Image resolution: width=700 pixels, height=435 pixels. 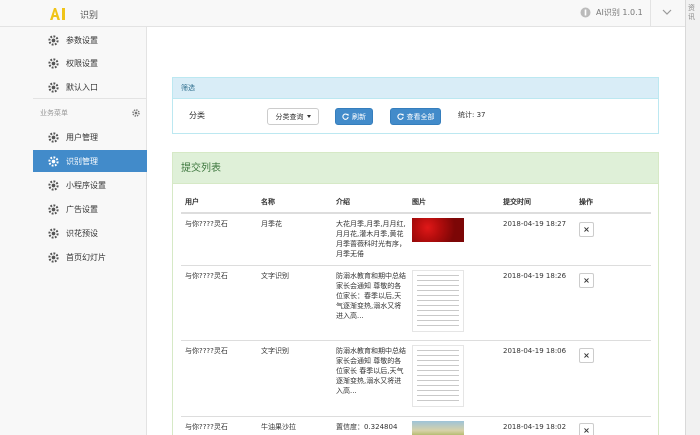 I want to click on list-panel-title: 提交列表, so click(x=415, y=168).